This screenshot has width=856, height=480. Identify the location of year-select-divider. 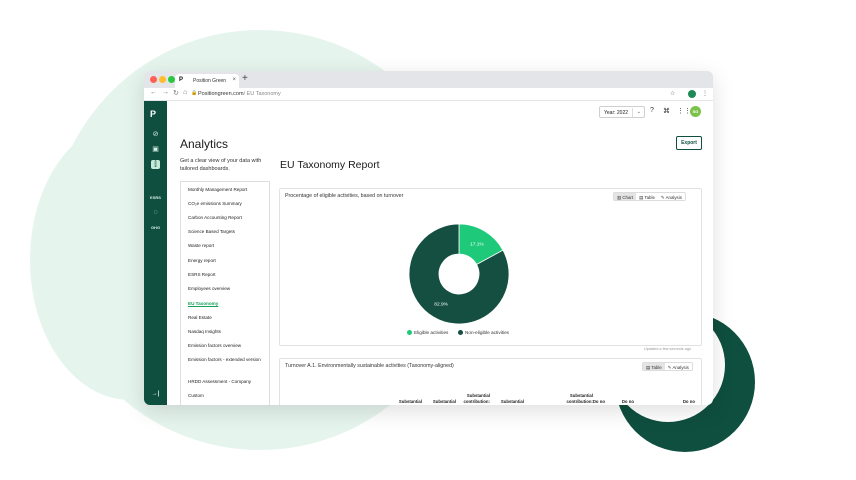
(632, 112).